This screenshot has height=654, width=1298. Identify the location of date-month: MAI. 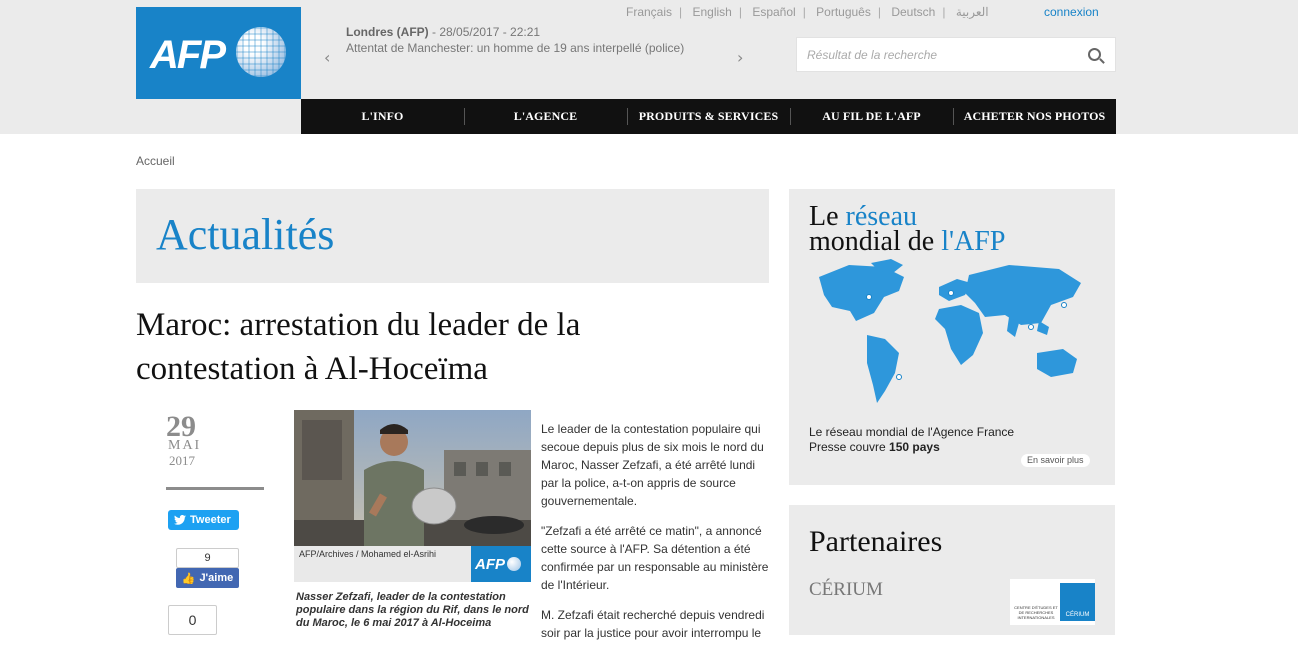
(185, 445).